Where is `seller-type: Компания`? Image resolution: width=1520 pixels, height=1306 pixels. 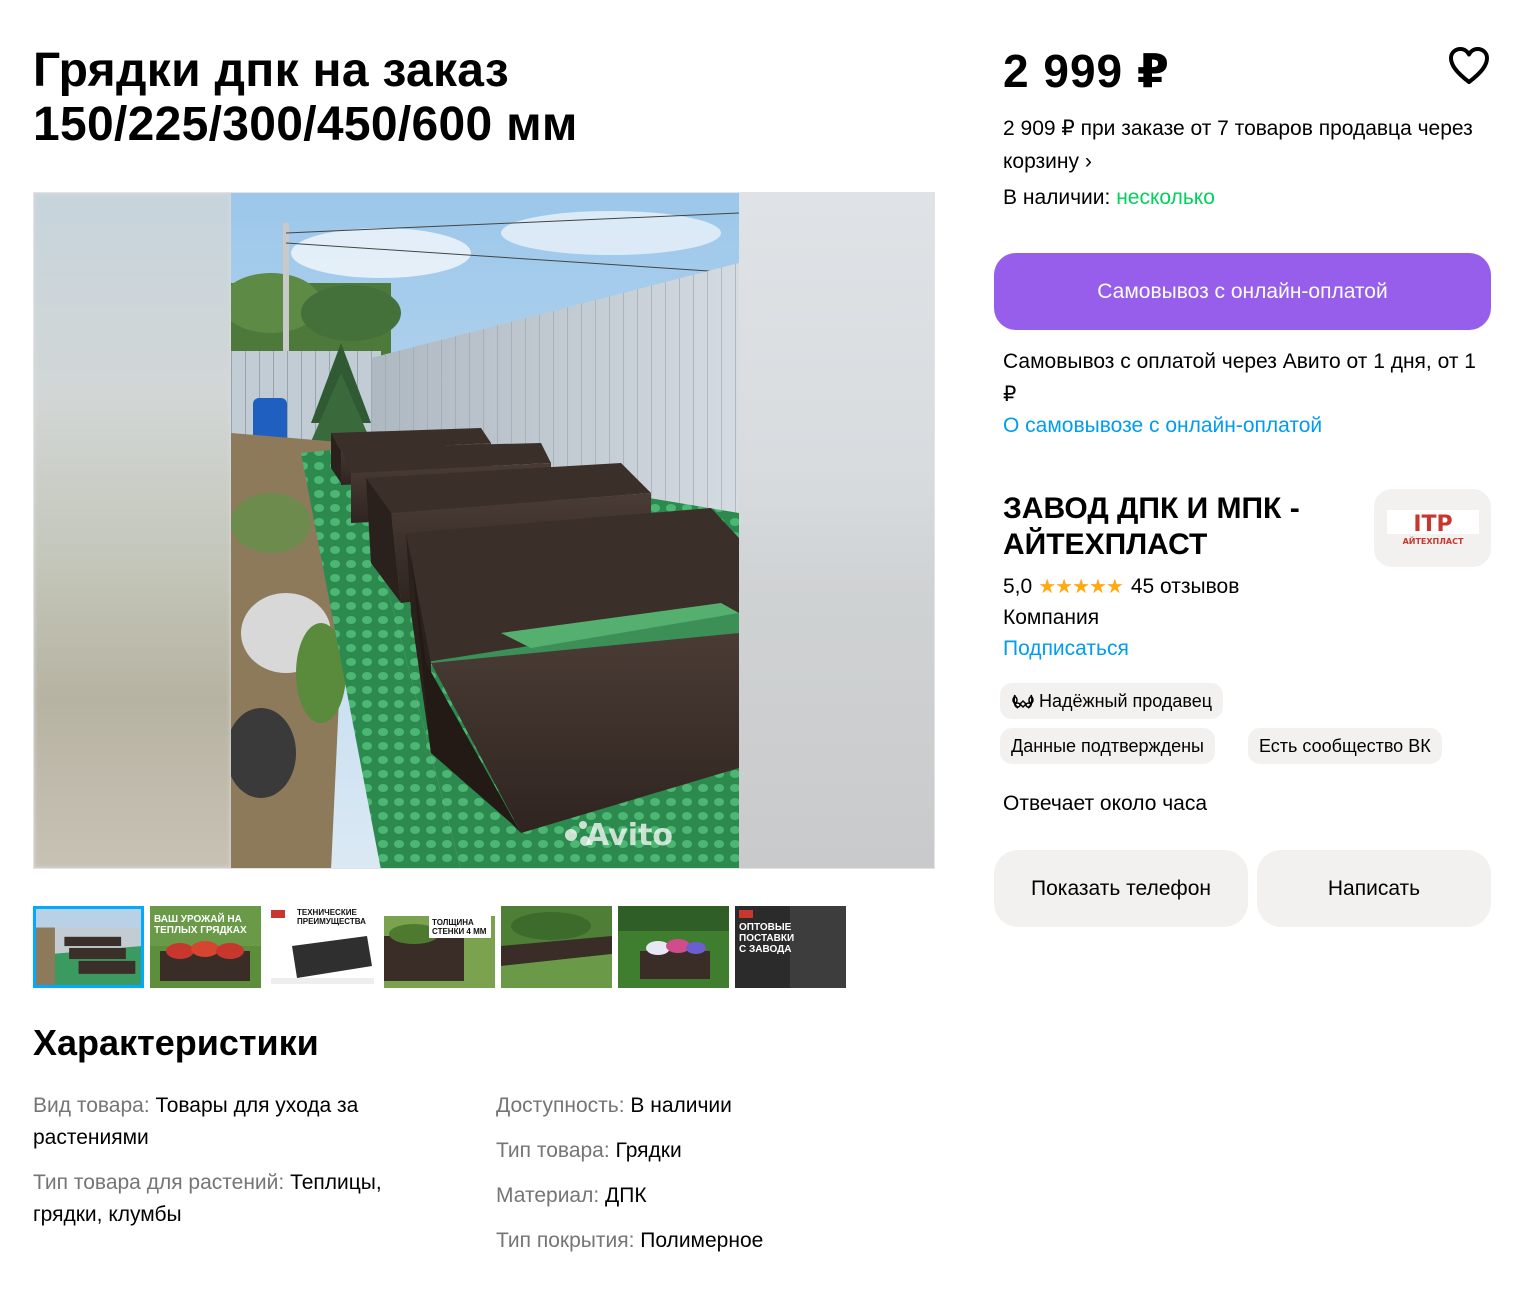
seller-type: Компания is located at coordinates (1051, 617).